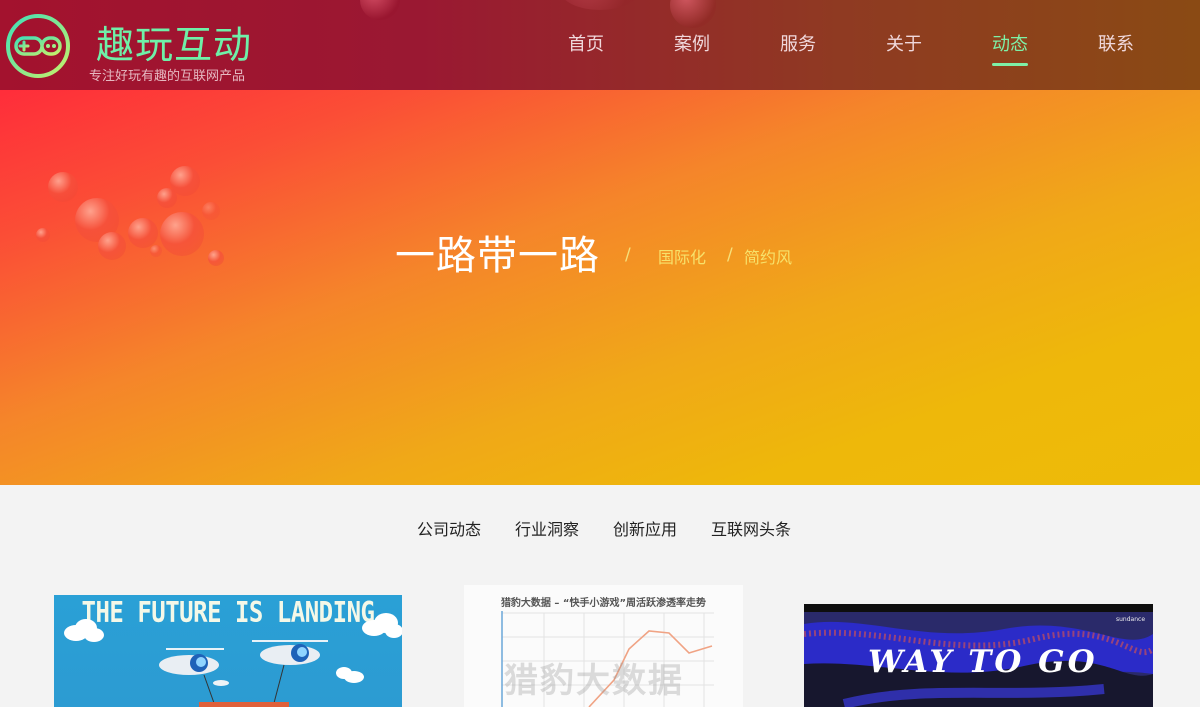 The height and width of the screenshot is (707, 1200). What do you see at coordinates (449, 528) in the screenshot?
I see `tab-company-news: 公司动态` at bounding box center [449, 528].